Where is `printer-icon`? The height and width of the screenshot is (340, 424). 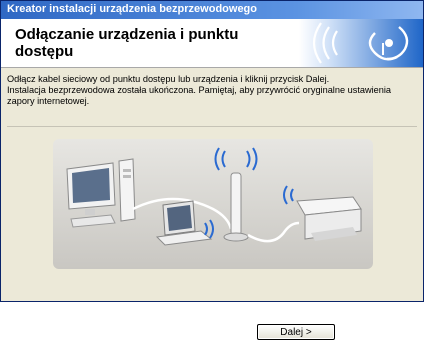 printer-icon is located at coordinates (329, 218).